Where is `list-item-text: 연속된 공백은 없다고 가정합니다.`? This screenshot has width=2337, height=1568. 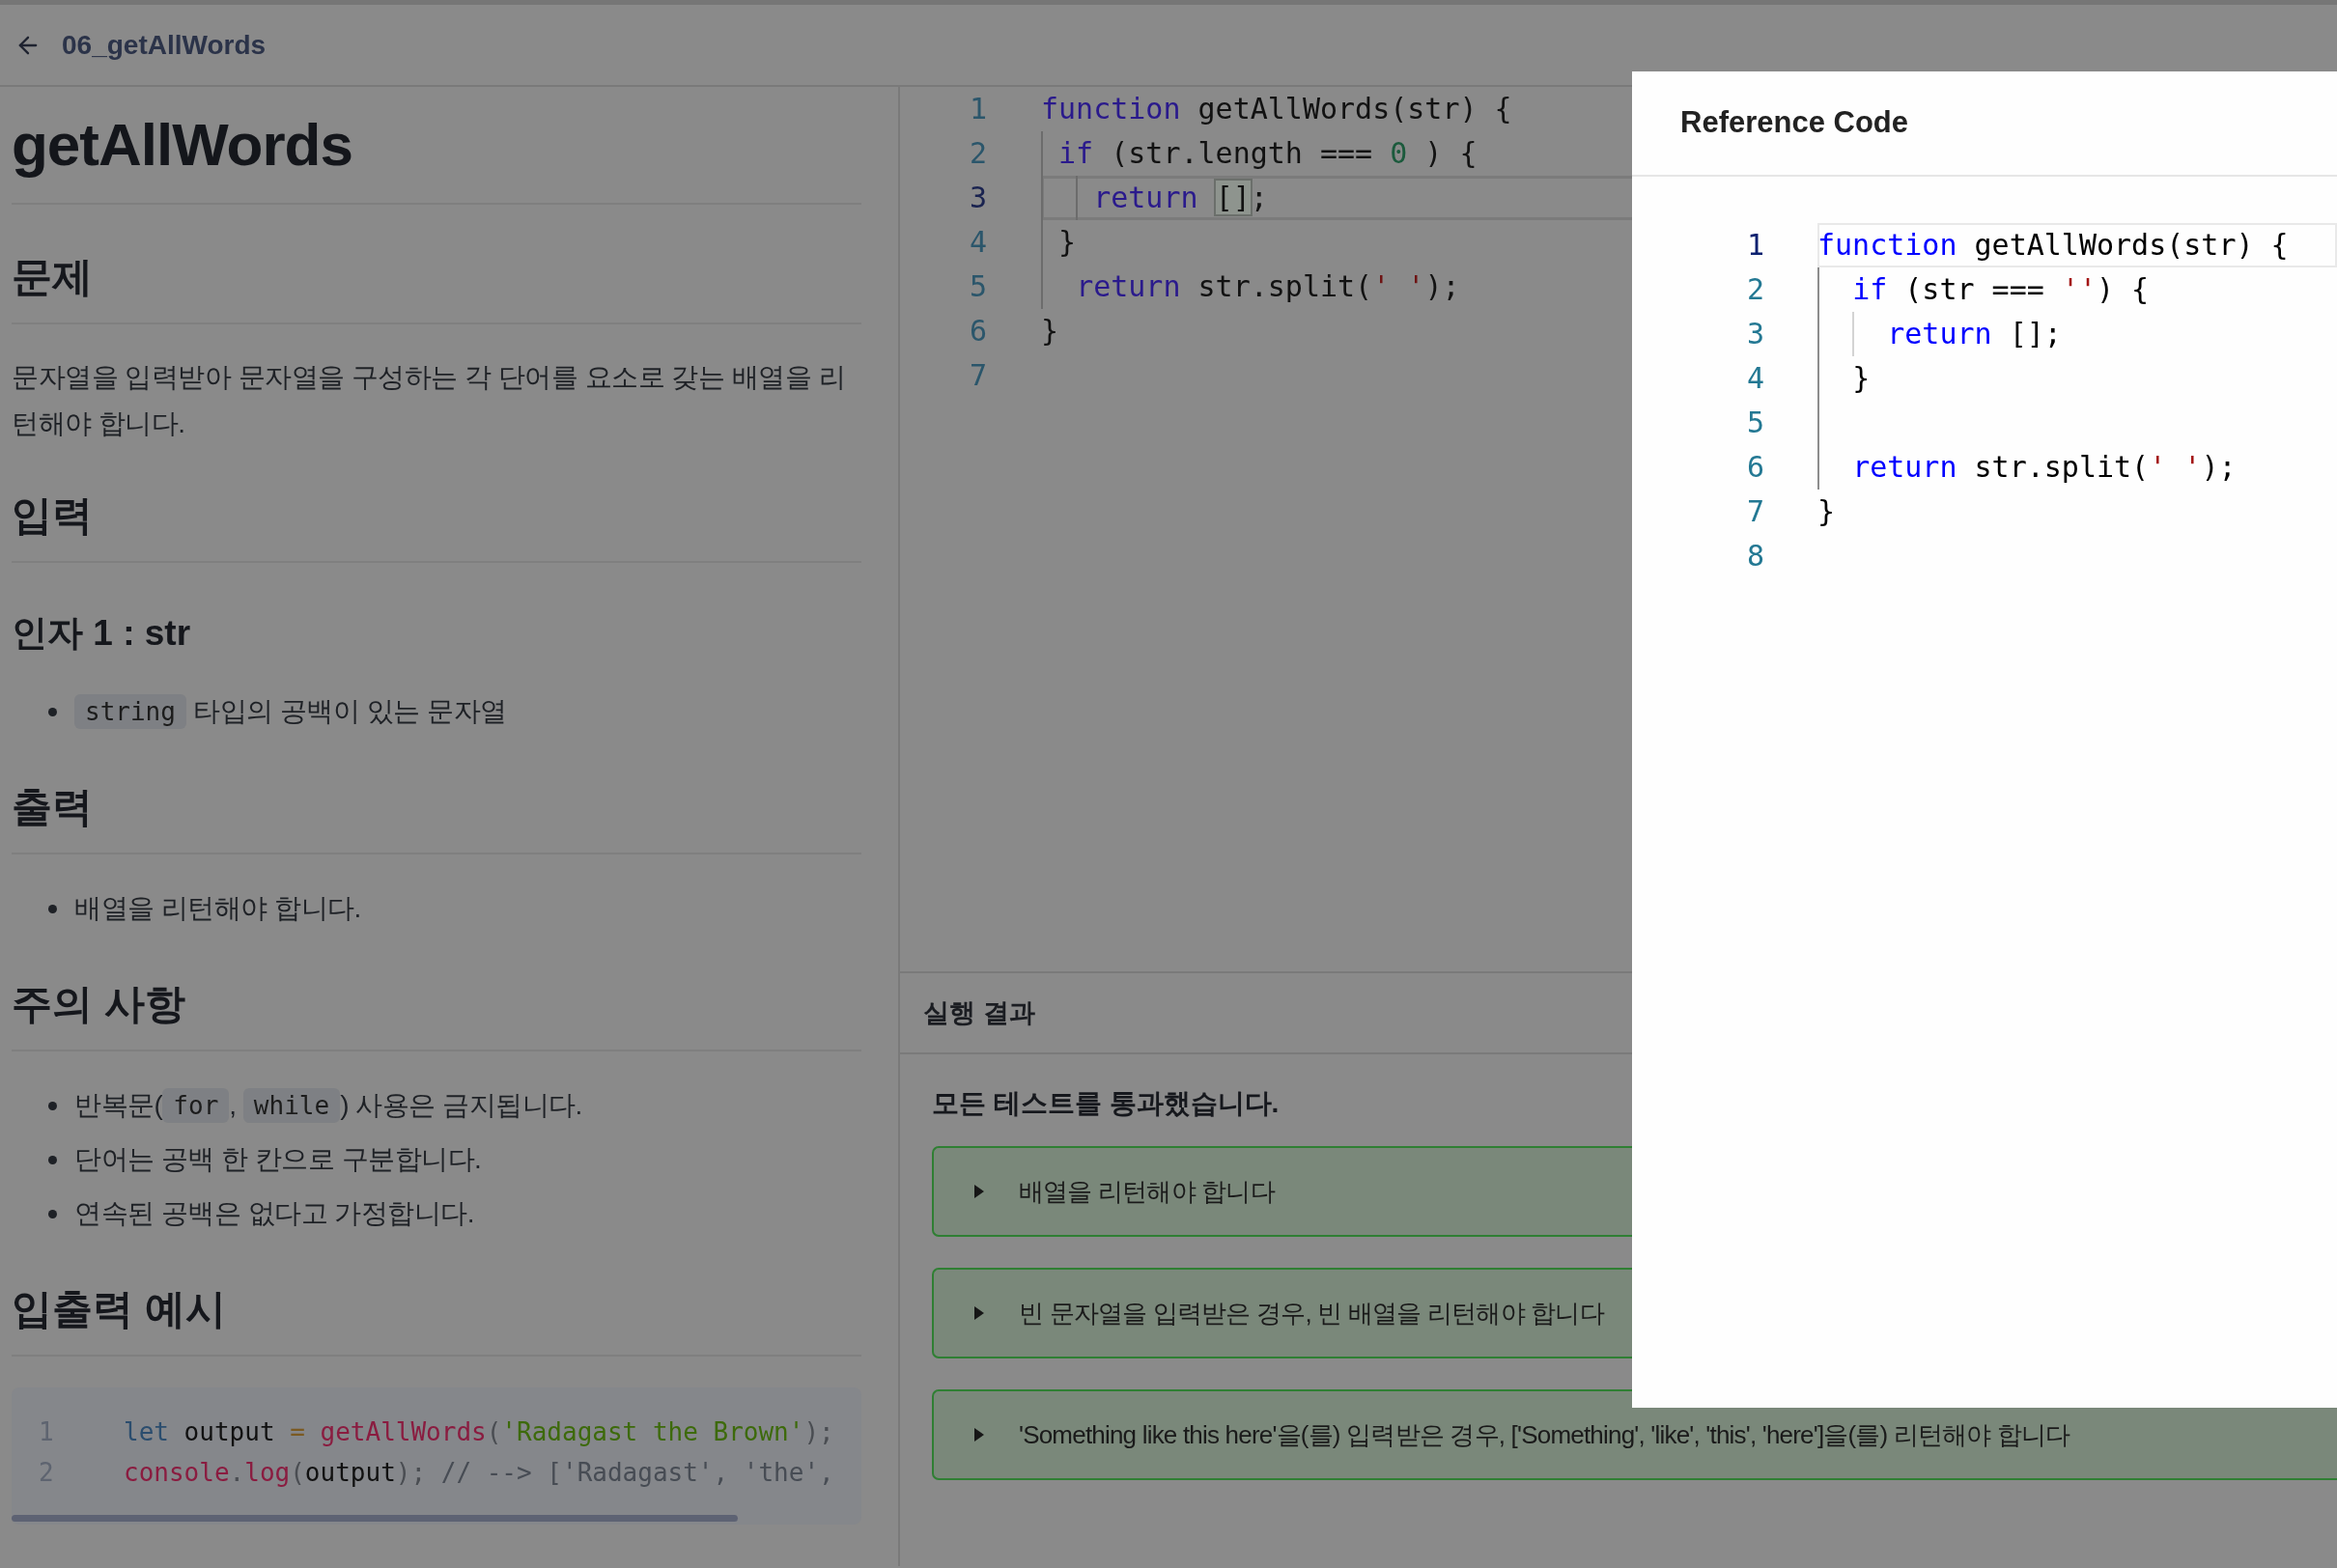 list-item-text: 연속된 공백은 없다고 가정합니다. is located at coordinates (274, 1214).